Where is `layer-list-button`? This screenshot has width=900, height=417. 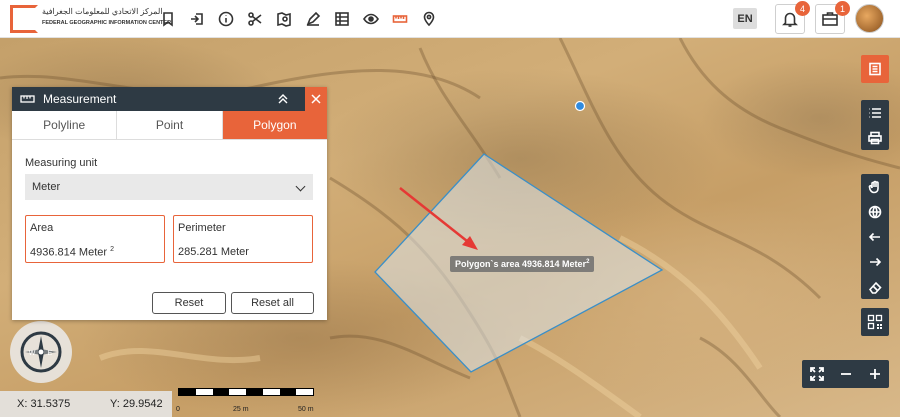
layer-list-button is located at coordinates (875, 112).